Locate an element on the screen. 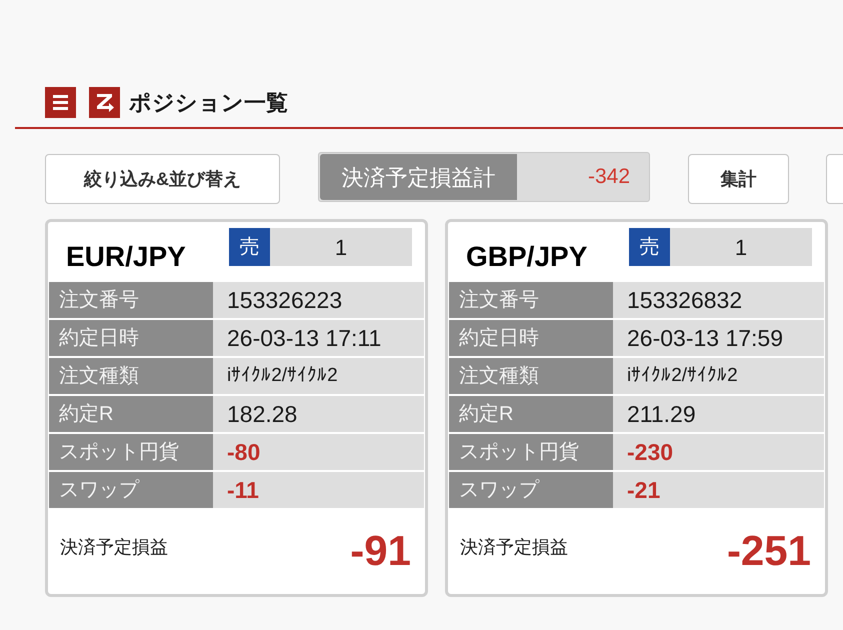  summary-button: 集計 is located at coordinates (738, 179).